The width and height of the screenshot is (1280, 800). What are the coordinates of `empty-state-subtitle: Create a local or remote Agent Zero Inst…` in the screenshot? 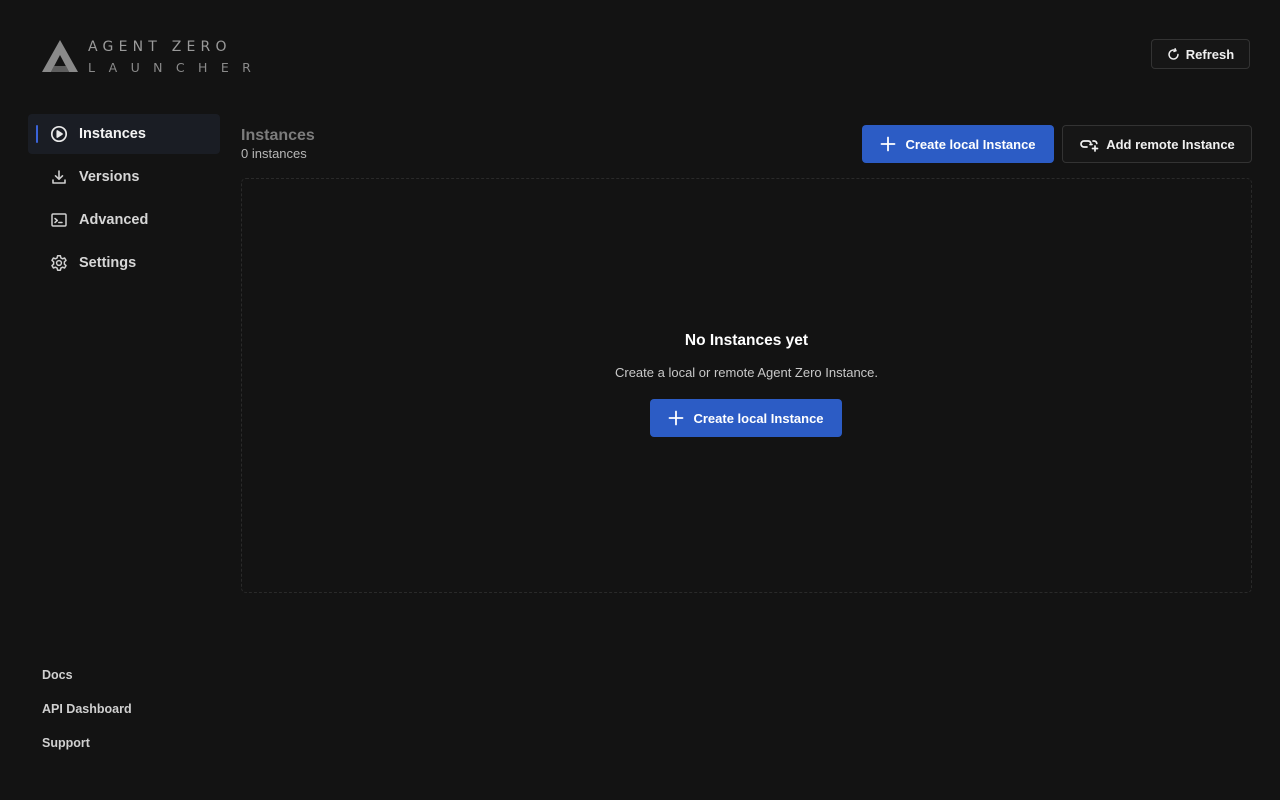 It's located at (746, 372).